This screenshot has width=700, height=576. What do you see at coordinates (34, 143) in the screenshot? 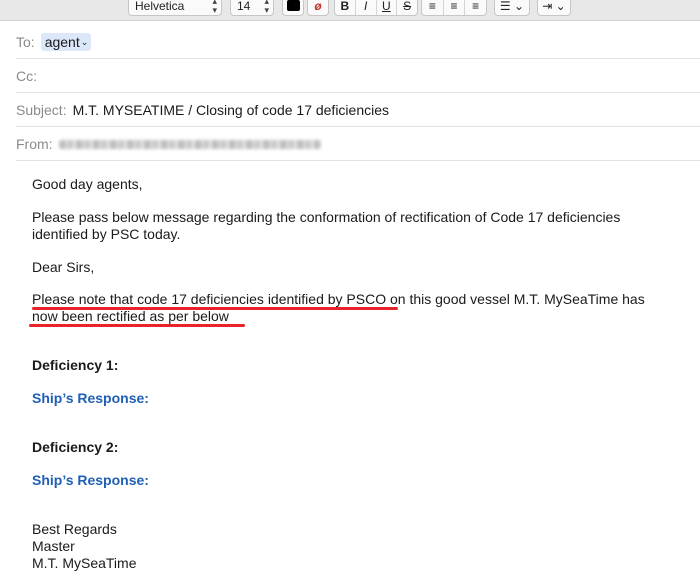
I see `from-label: From:` at bounding box center [34, 143].